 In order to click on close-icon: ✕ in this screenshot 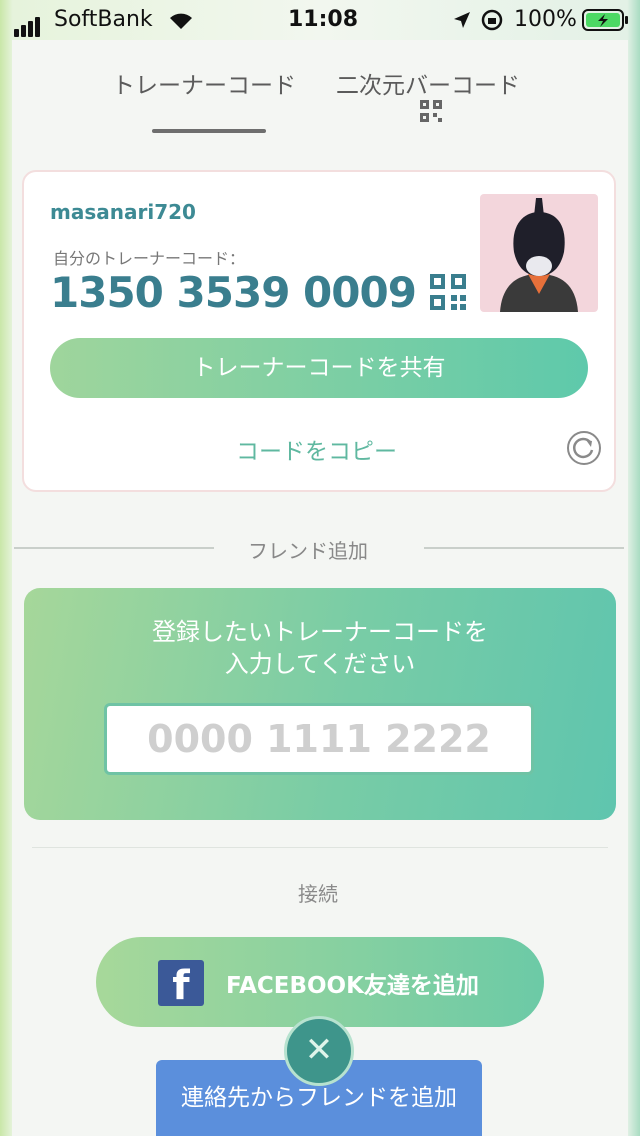, I will do `click(319, 1051)`.